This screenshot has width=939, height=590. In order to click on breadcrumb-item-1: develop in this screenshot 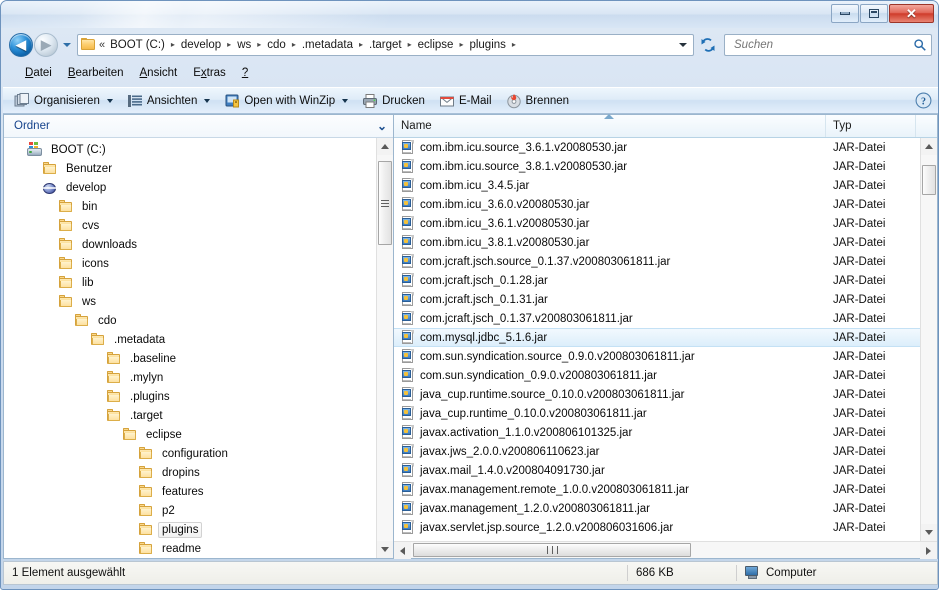, I will do `click(201, 45)`.